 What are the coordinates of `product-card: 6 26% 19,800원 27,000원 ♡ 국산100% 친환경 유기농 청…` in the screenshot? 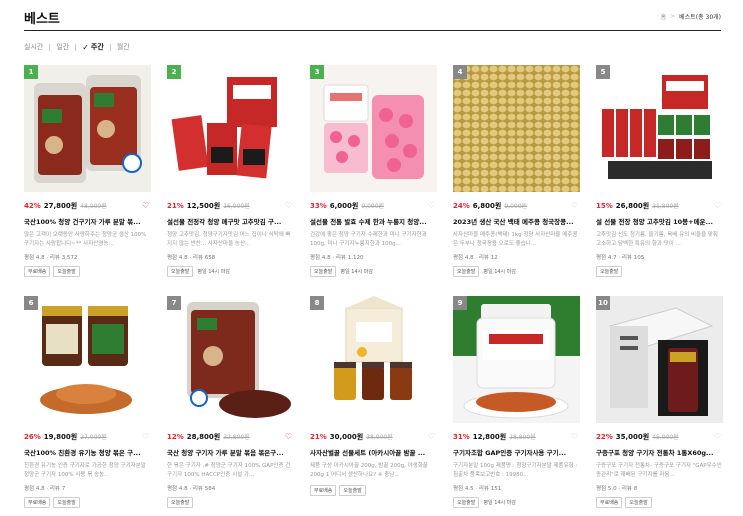 It's located at (87, 402).